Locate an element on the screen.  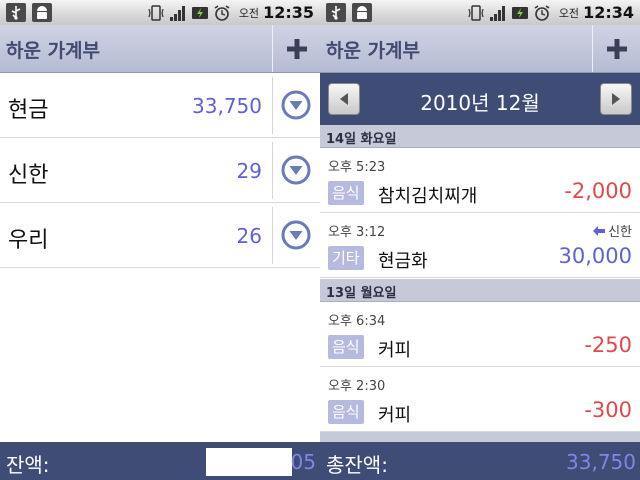
transaction-row: 오후 3:12 신한 기타 현금화 30,000 is located at coordinates (480, 245).